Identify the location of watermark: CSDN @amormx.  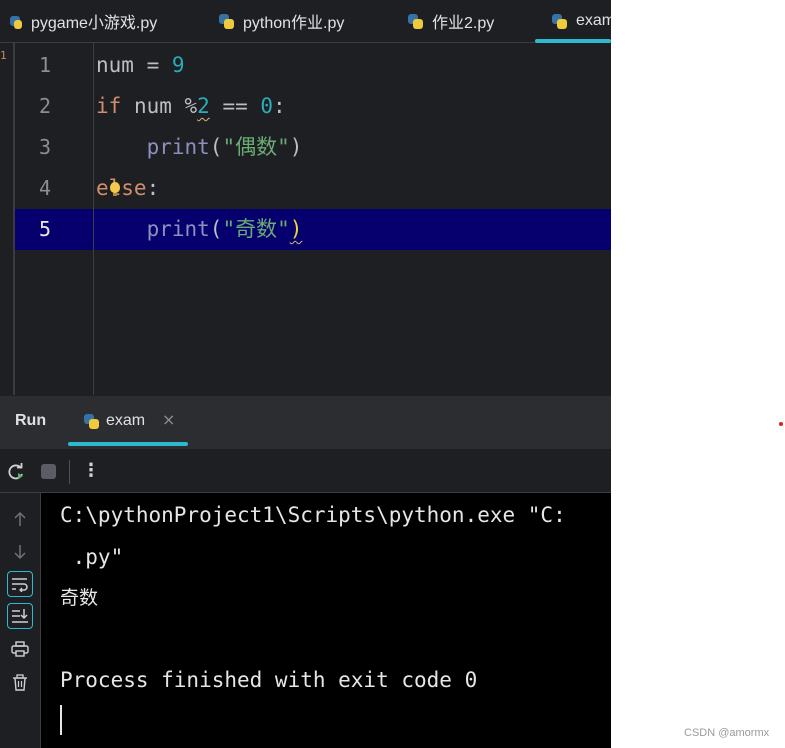
(727, 733).